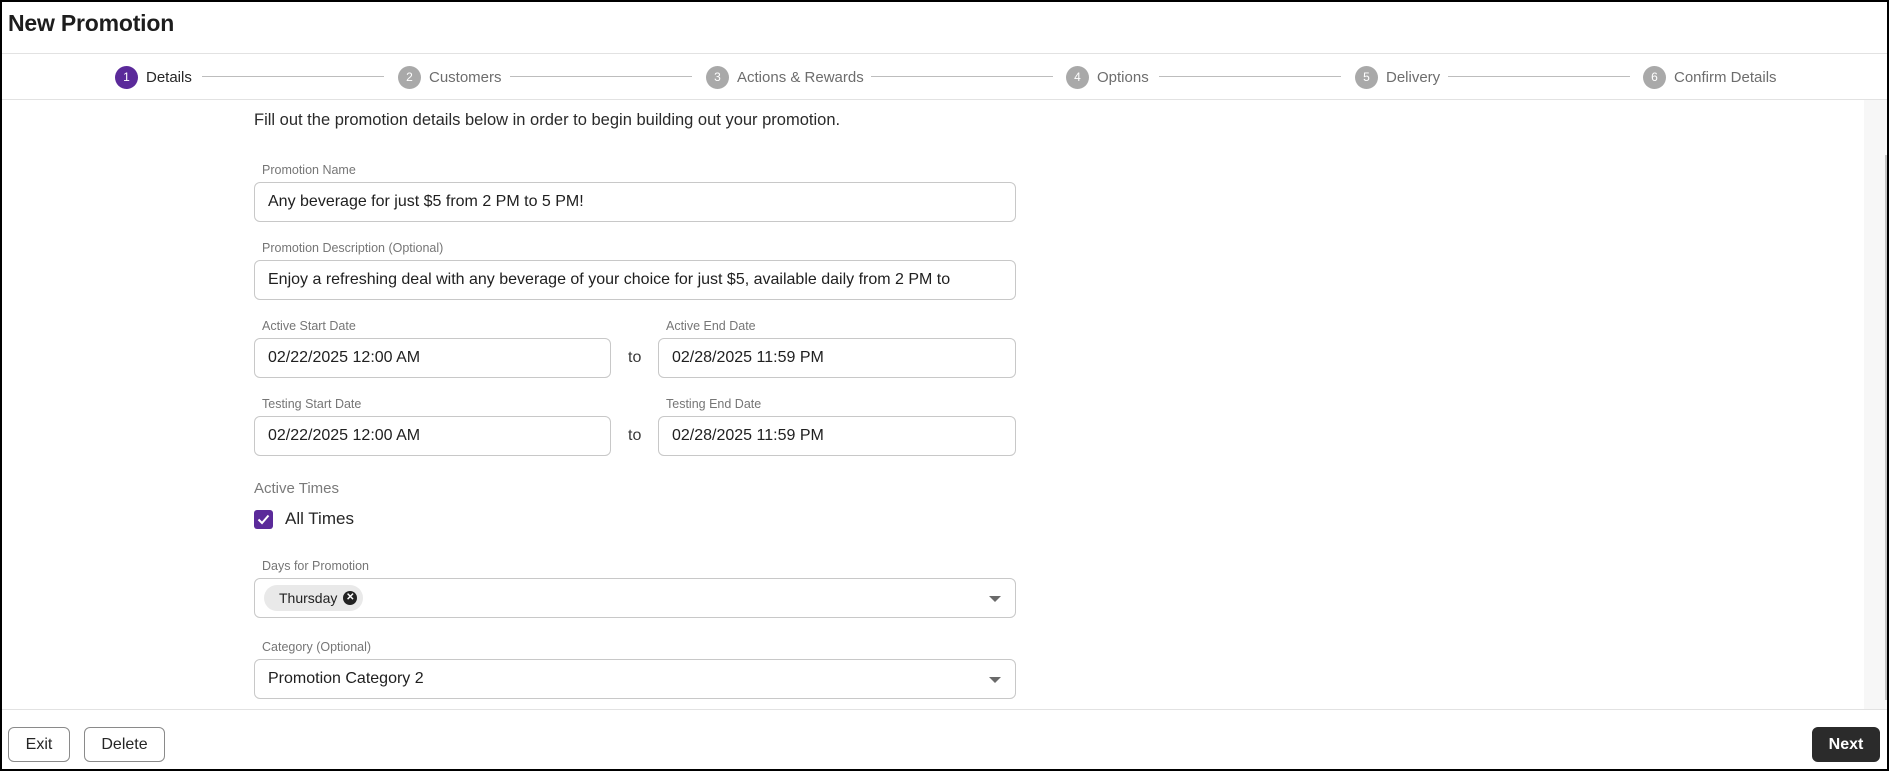  I want to click on testing-end-date-label: Testing End Date, so click(714, 404).